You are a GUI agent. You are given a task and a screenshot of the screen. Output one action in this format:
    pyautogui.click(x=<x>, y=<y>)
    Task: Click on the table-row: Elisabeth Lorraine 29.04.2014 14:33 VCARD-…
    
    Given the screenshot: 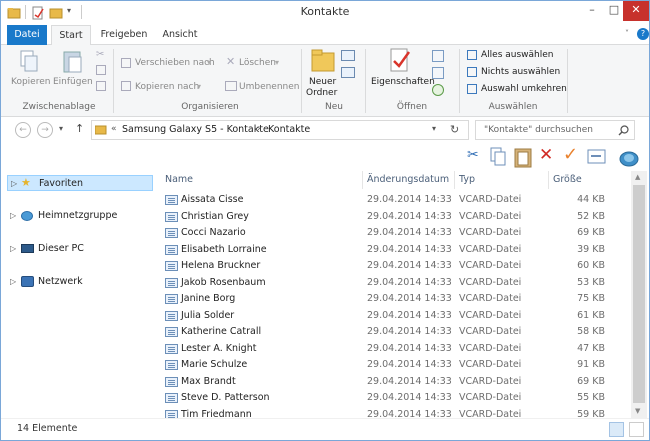 What is the action you would take?
    pyautogui.click(x=391, y=250)
    